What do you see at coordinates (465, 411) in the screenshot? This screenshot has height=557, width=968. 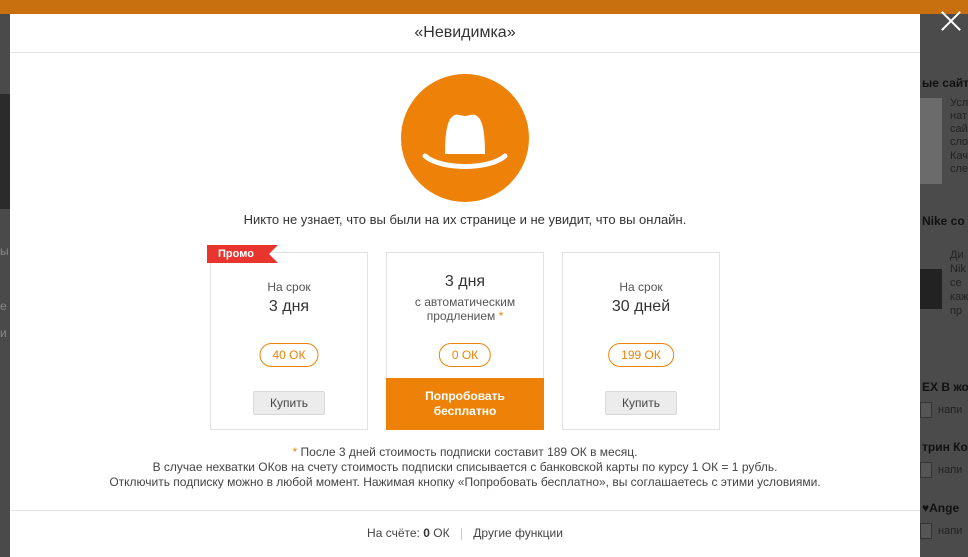 I see `try-free-button-line: бесплатно` at bounding box center [465, 411].